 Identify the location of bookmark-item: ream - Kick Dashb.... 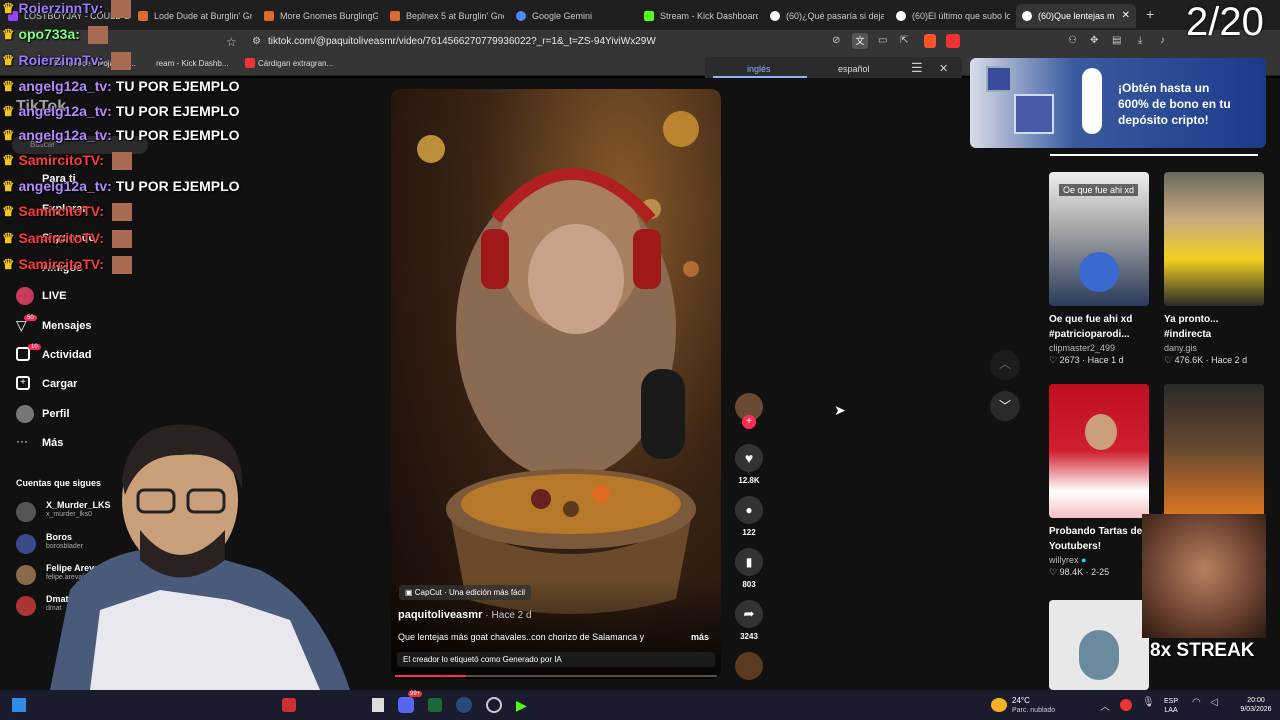
(192, 63).